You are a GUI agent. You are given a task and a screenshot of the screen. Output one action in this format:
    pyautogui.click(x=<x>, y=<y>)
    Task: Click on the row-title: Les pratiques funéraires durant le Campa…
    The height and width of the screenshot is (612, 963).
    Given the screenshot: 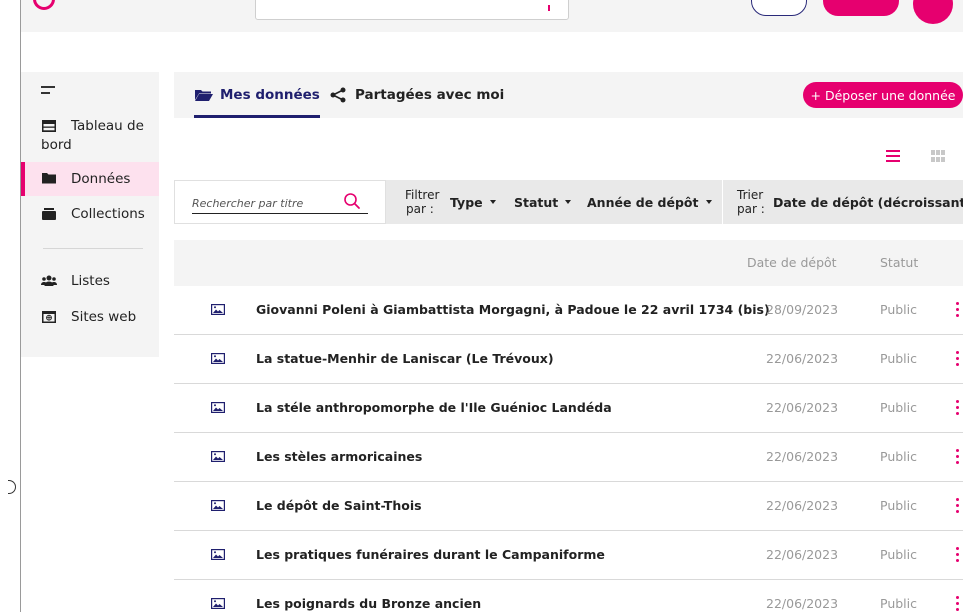 What is the action you would take?
    pyautogui.click(x=430, y=555)
    